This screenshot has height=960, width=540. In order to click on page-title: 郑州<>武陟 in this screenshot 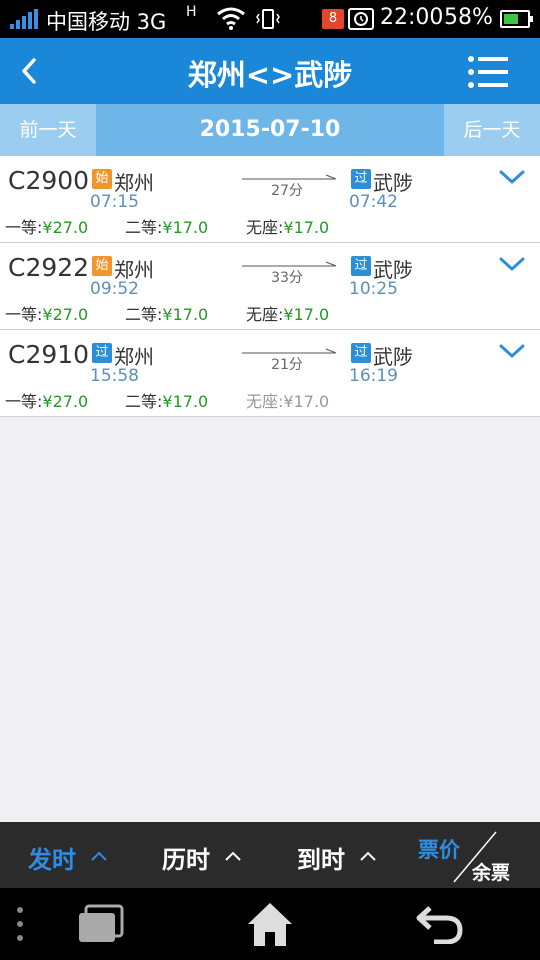, I will do `click(270, 75)`.